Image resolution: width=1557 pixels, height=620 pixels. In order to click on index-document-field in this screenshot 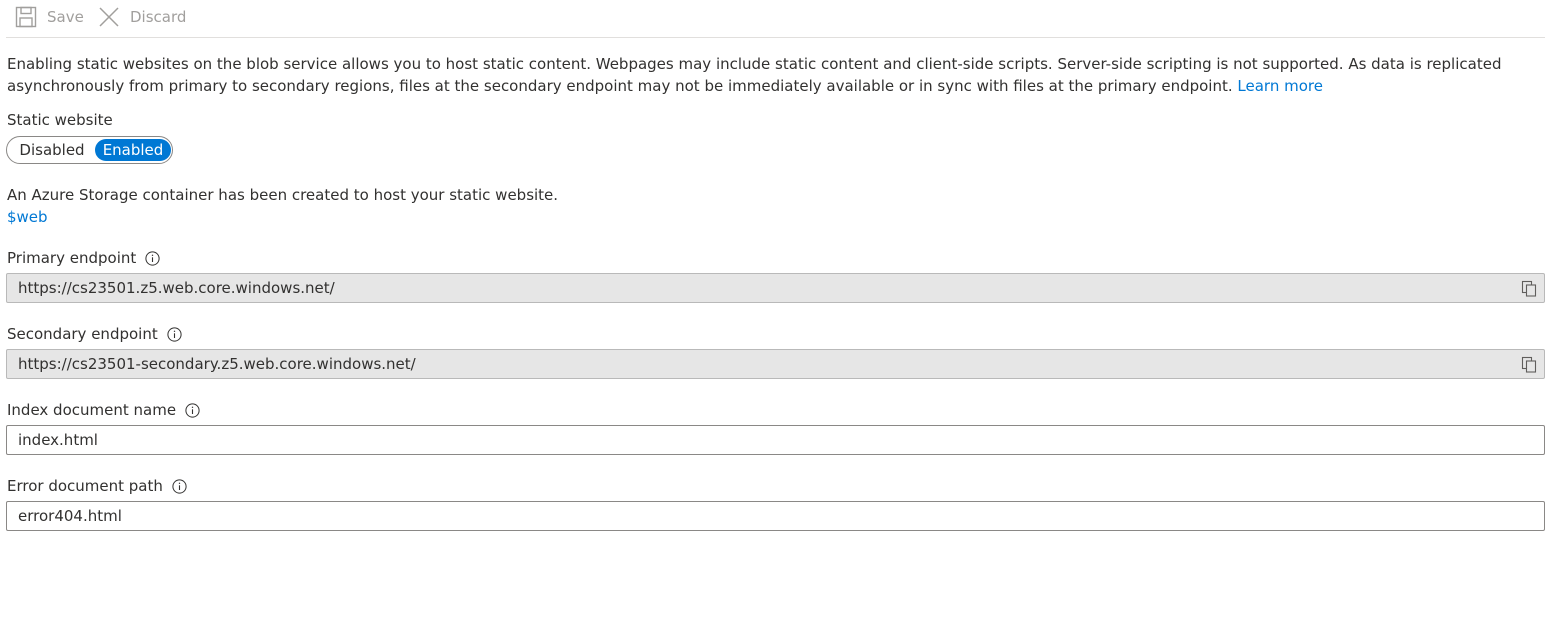, I will do `click(775, 440)`.